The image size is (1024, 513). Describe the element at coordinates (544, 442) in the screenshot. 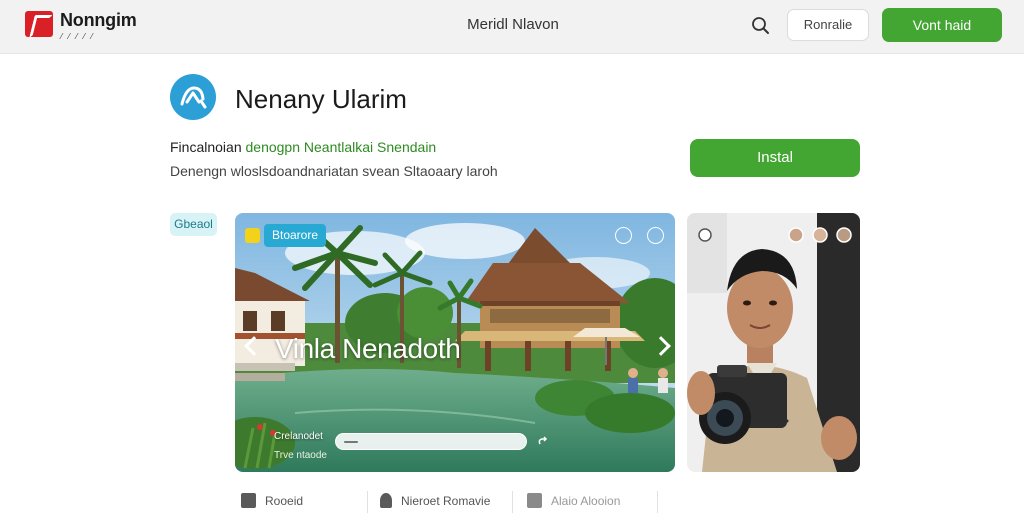

I see `link-icon` at that location.